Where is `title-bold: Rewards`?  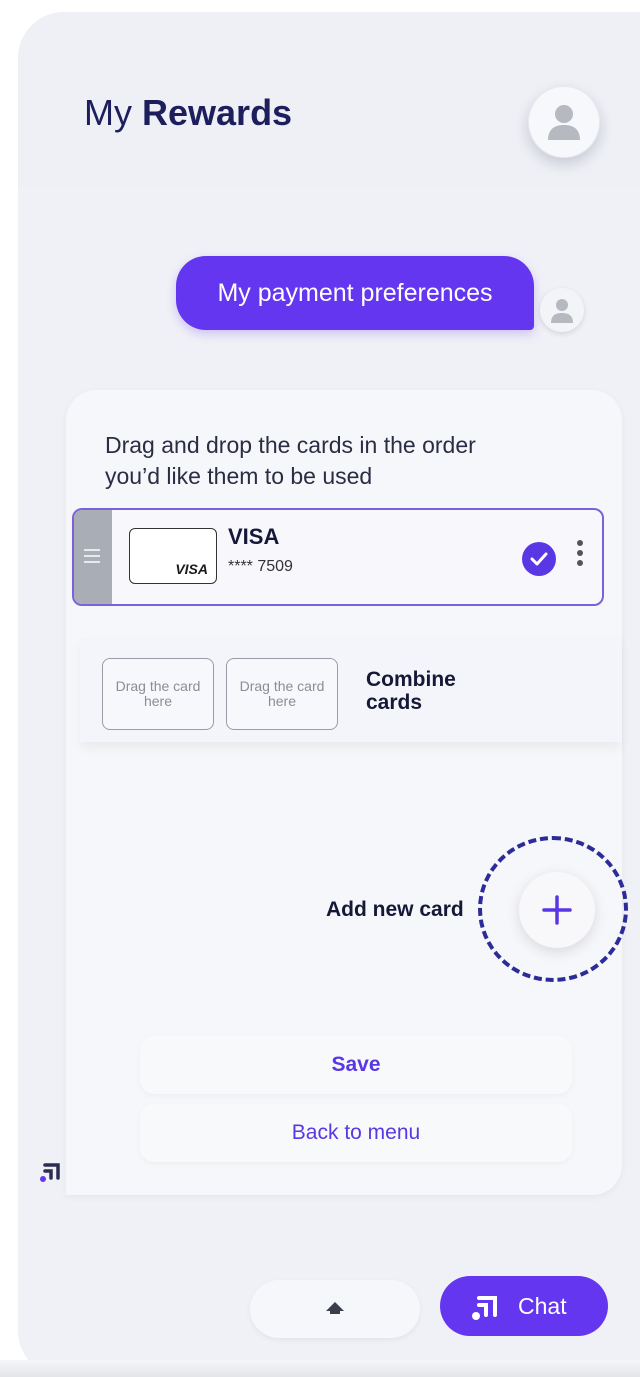 title-bold: Rewards is located at coordinates (217, 112).